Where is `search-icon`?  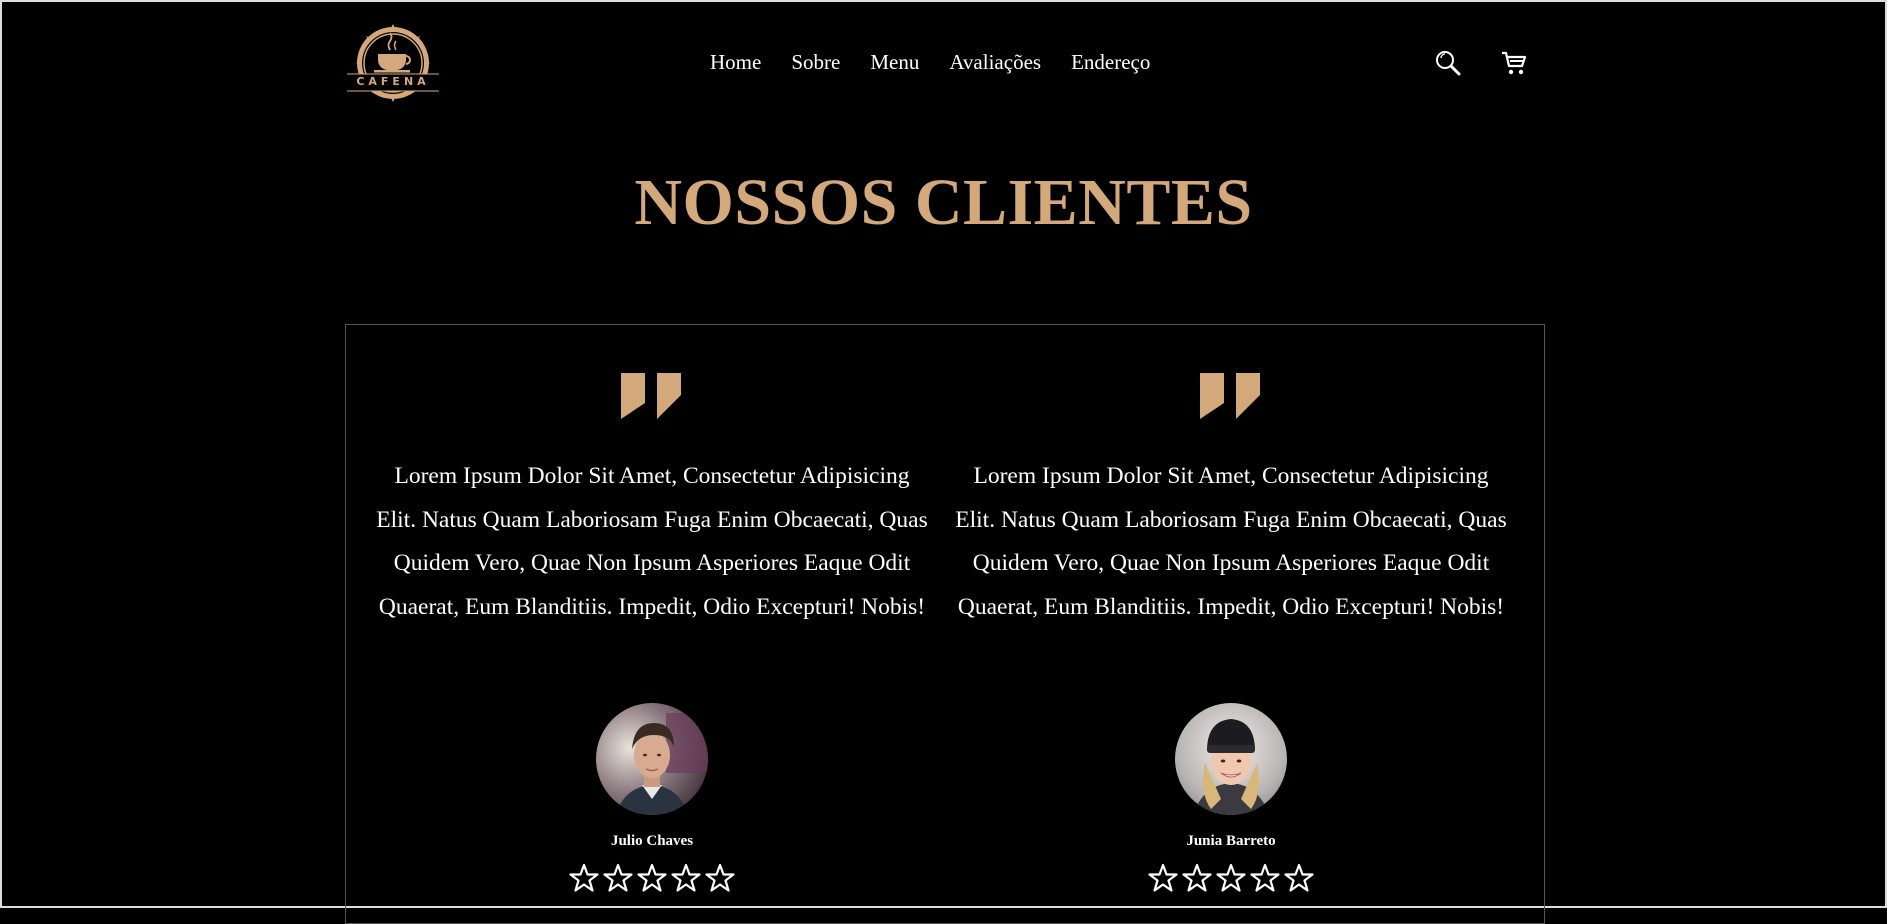
search-icon is located at coordinates (1448, 63).